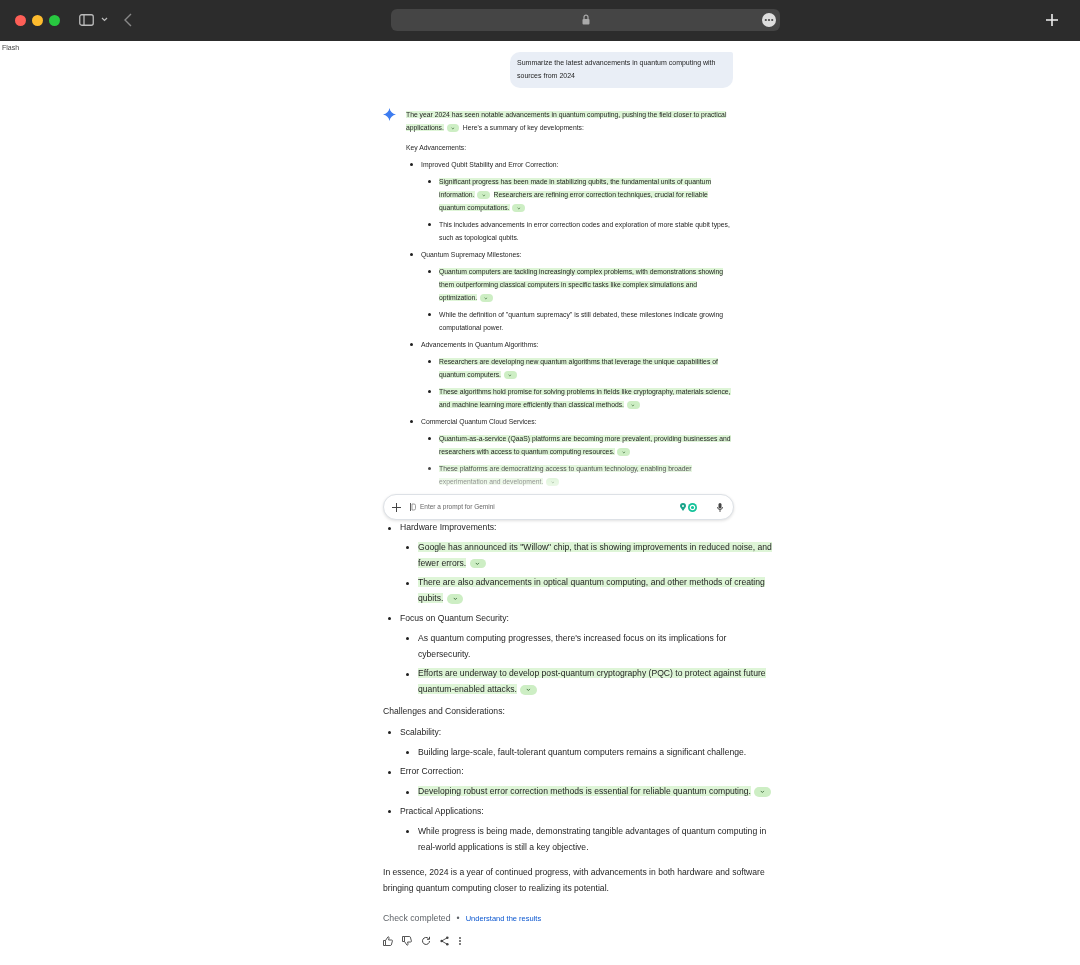 Image resolution: width=1080 pixels, height=965 pixels. What do you see at coordinates (54, 20) in the screenshot?
I see `zoom-window-button` at bounding box center [54, 20].